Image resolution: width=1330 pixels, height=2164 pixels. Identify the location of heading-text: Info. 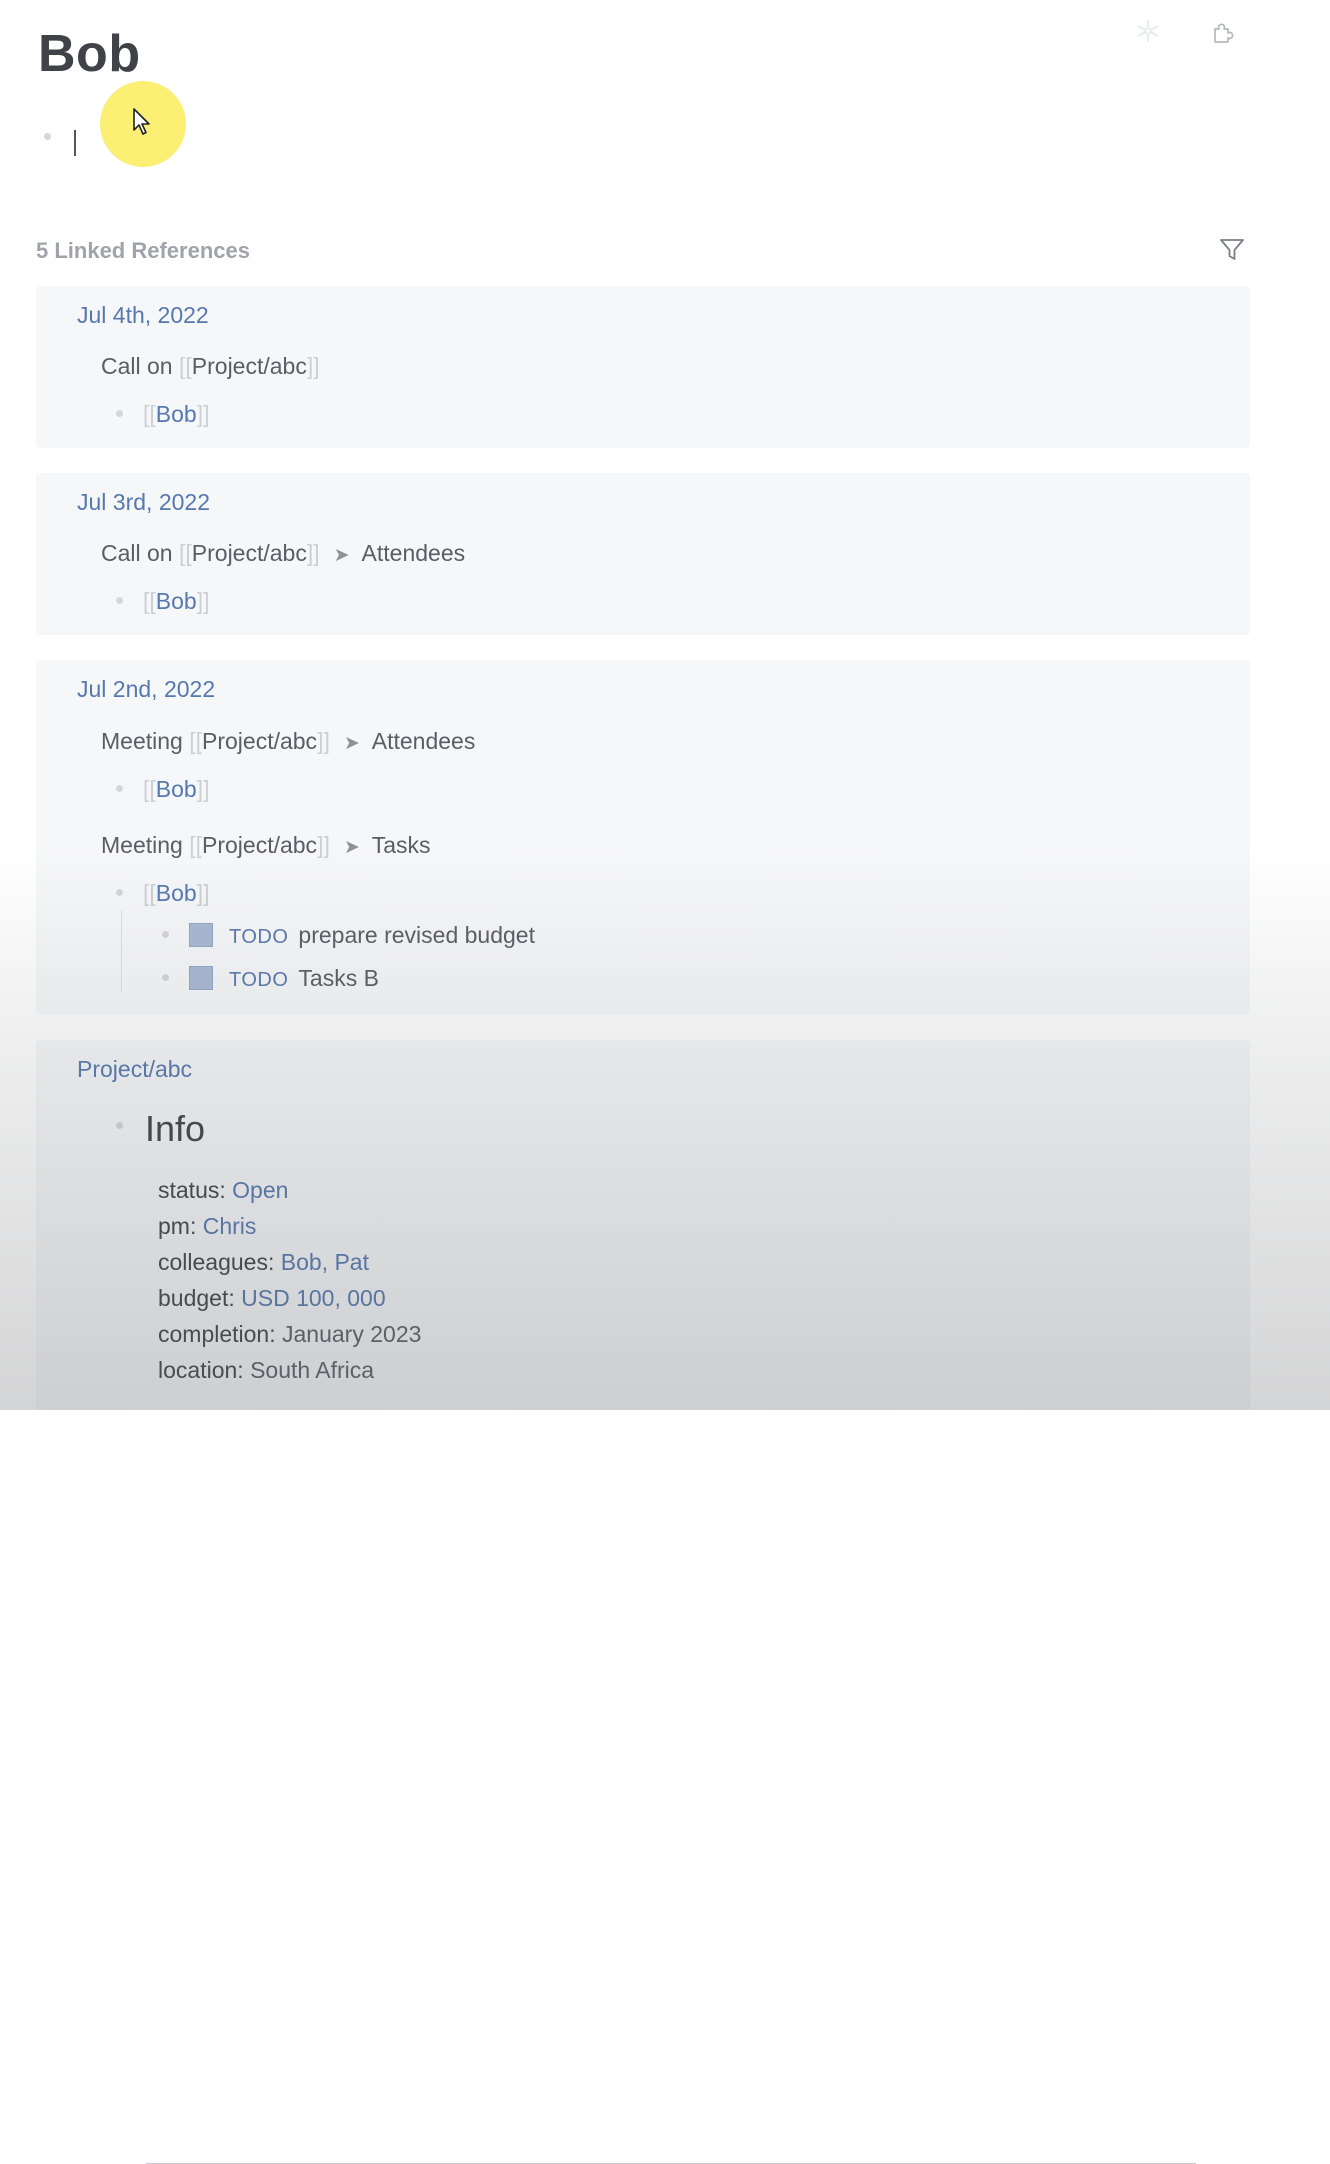
(175, 1128).